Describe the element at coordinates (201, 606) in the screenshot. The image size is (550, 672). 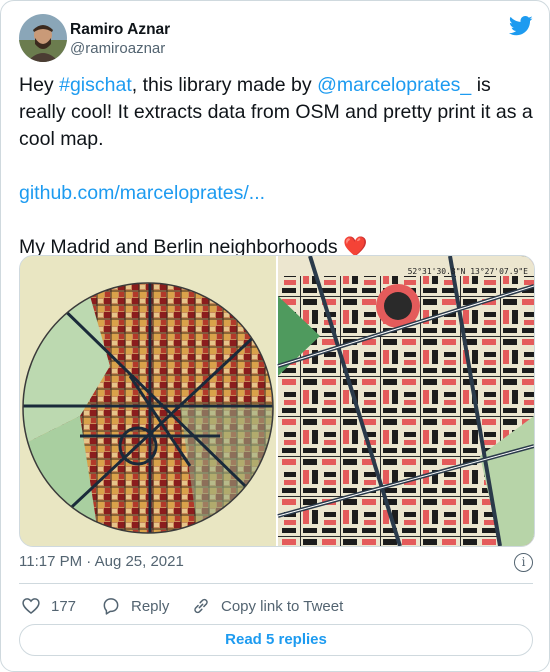
I see `copy-link-icon` at that location.